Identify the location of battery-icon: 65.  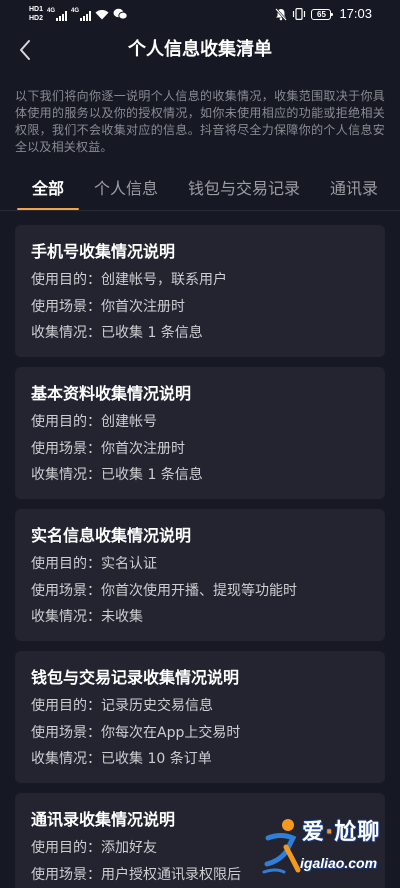
(322, 14).